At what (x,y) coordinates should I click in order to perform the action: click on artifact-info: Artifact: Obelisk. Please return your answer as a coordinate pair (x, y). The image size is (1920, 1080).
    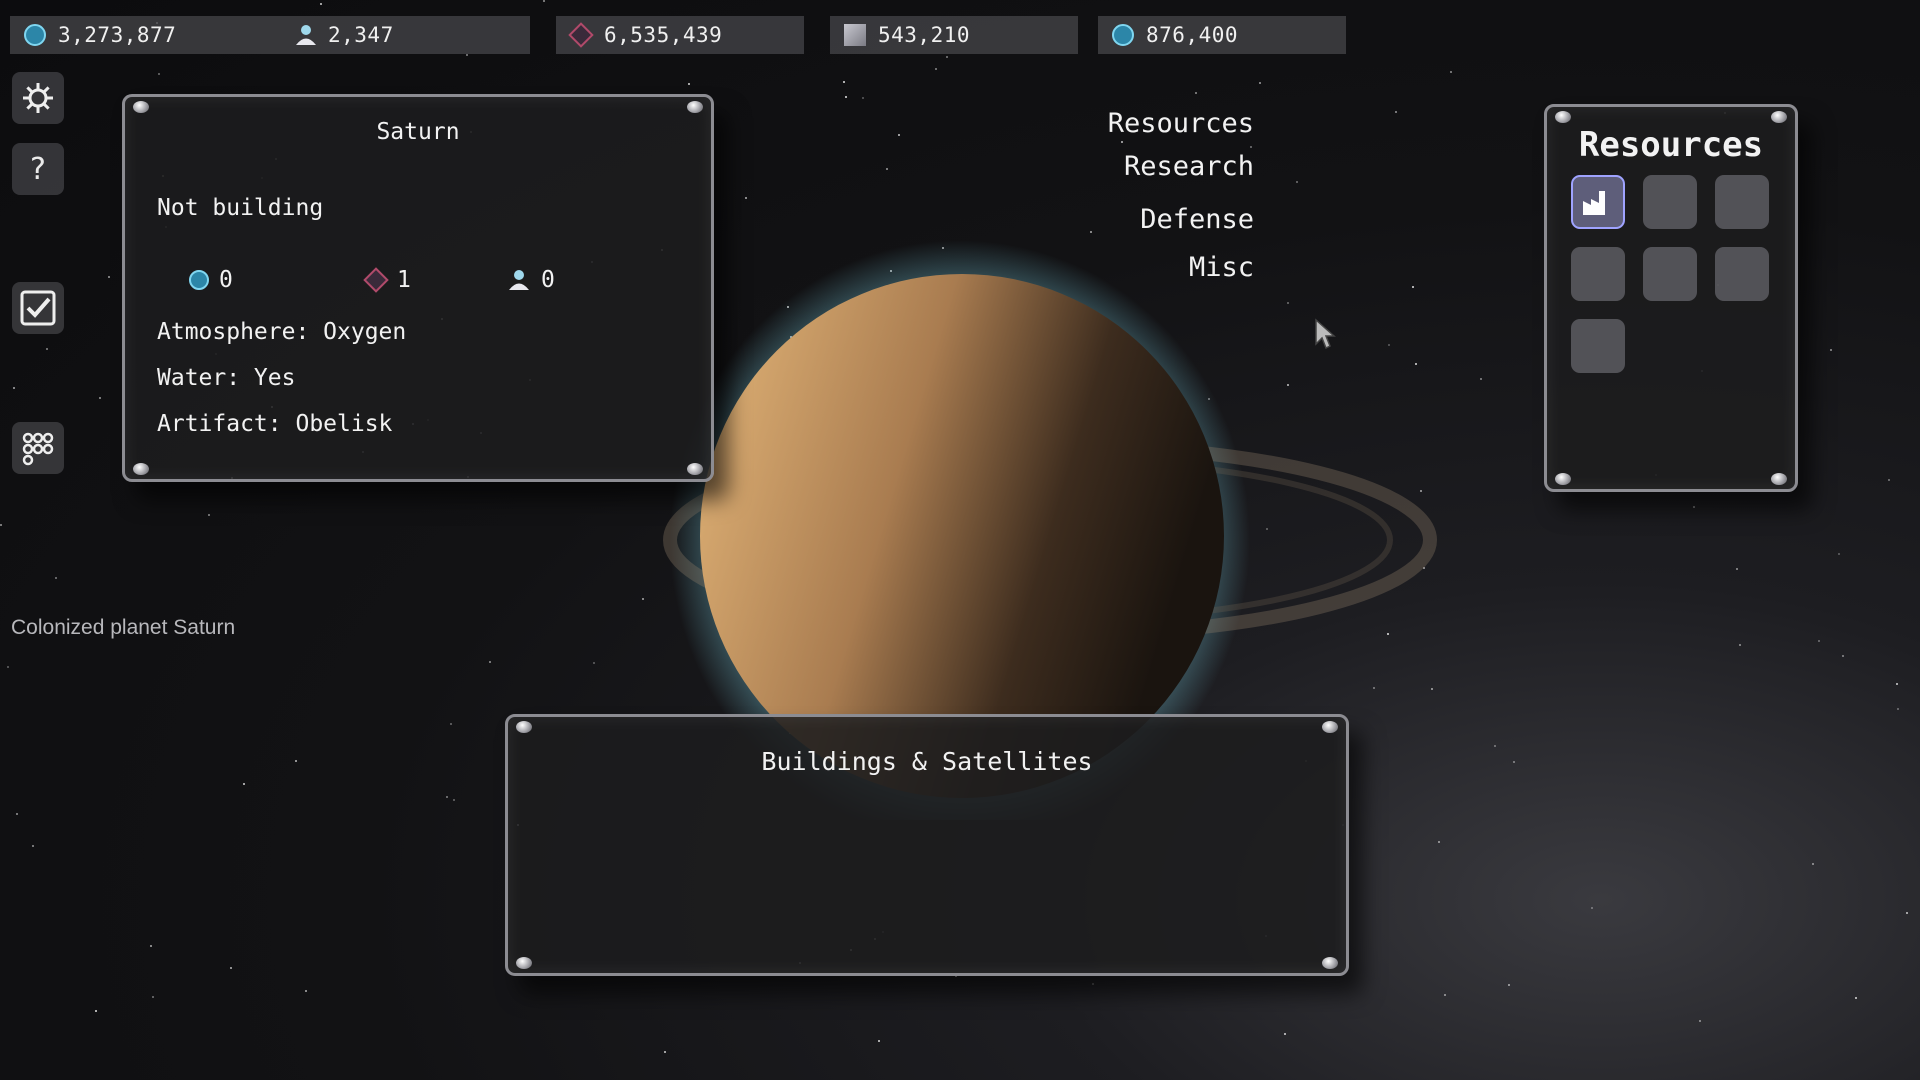
    Looking at the image, I should click on (275, 424).